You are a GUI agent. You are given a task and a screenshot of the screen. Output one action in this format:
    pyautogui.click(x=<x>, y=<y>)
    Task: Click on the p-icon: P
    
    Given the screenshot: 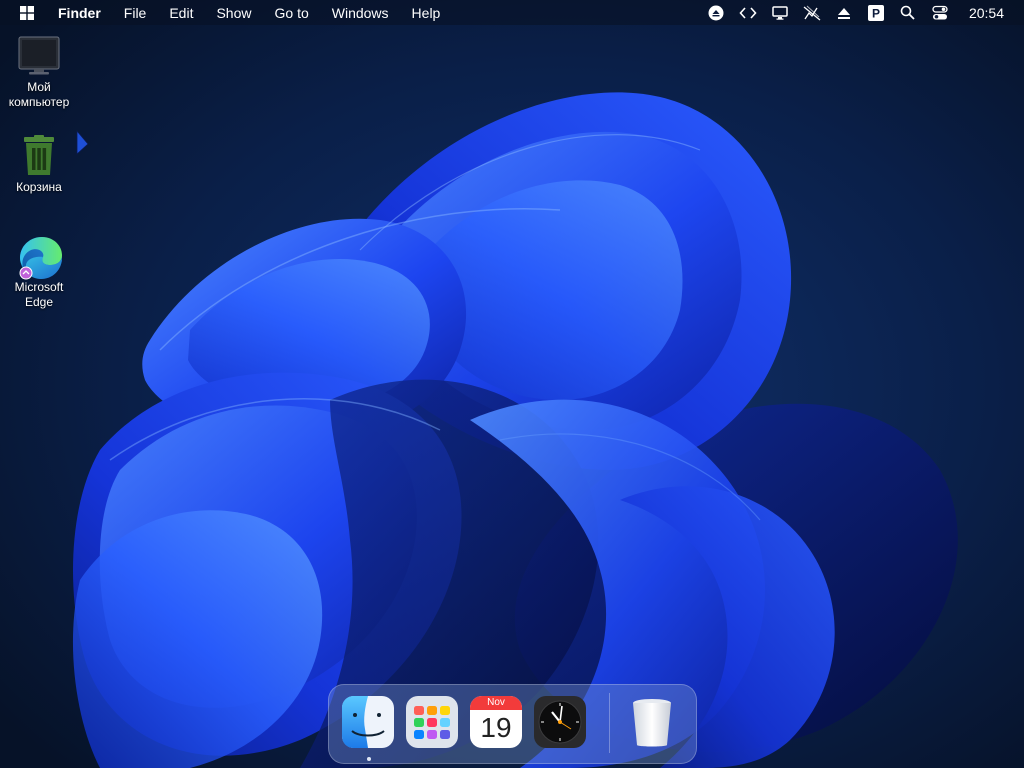 What is the action you would take?
    pyautogui.click(x=876, y=13)
    